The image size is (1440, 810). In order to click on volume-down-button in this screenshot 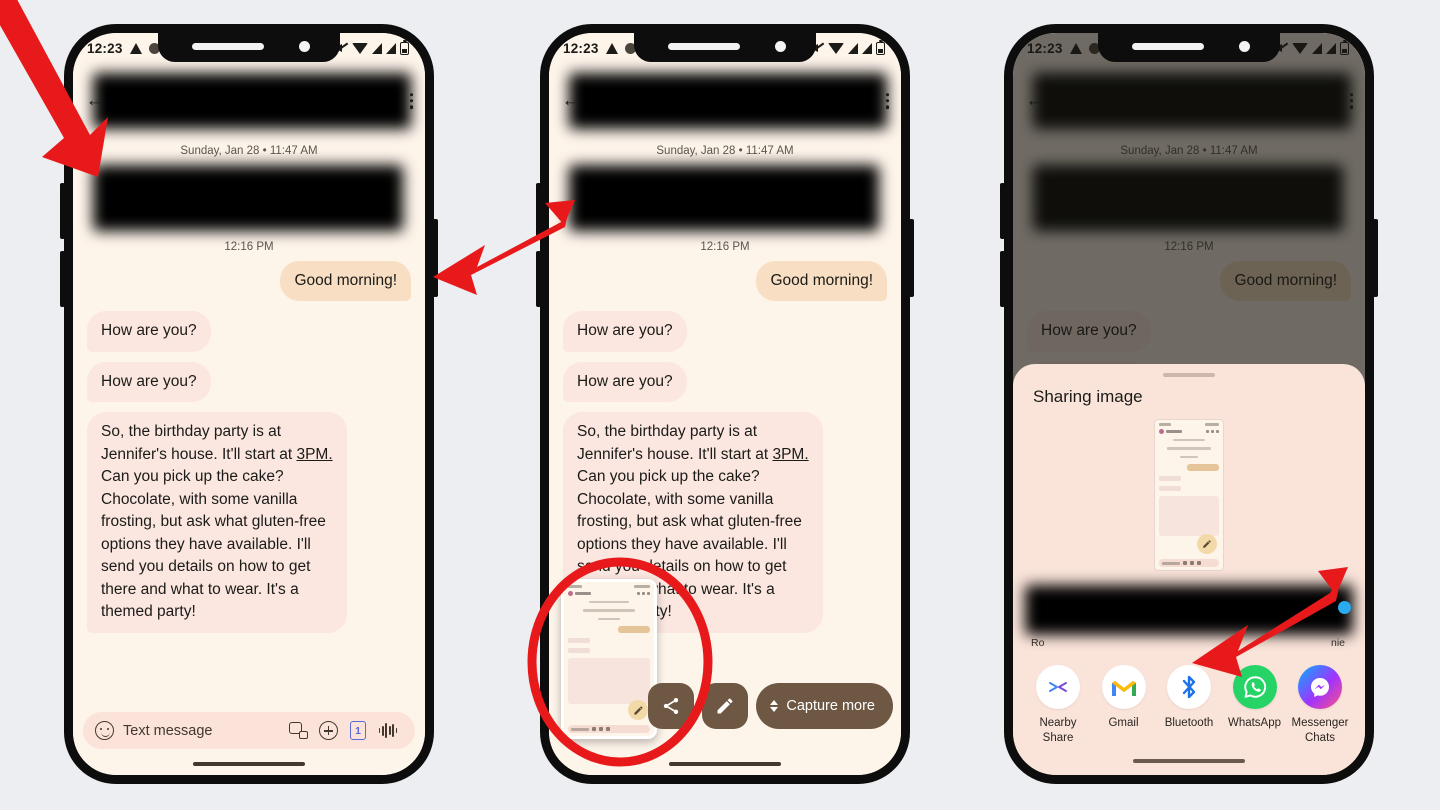, I will do `click(62, 279)`.